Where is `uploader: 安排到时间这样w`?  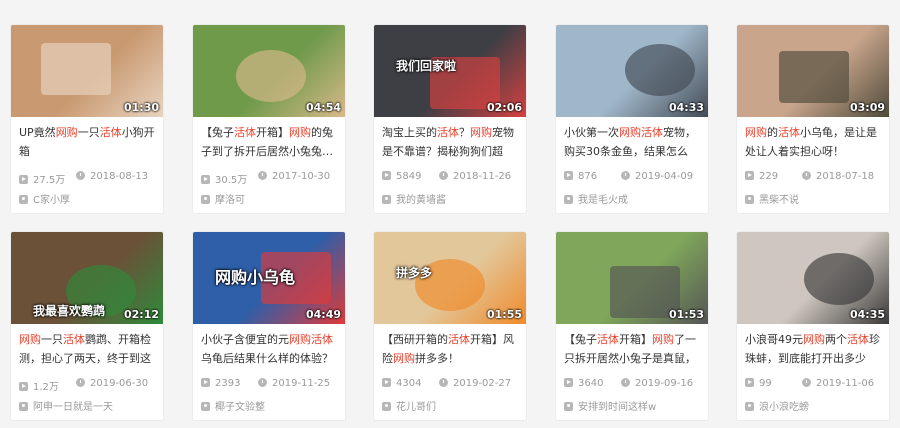 uploader: 安排到时间这样w is located at coordinates (634, 405).